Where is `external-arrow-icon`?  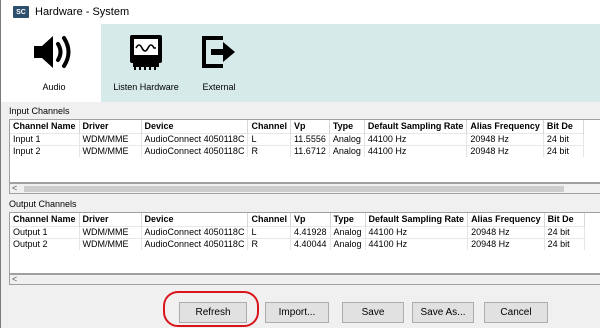
external-arrow-icon is located at coordinates (219, 52).